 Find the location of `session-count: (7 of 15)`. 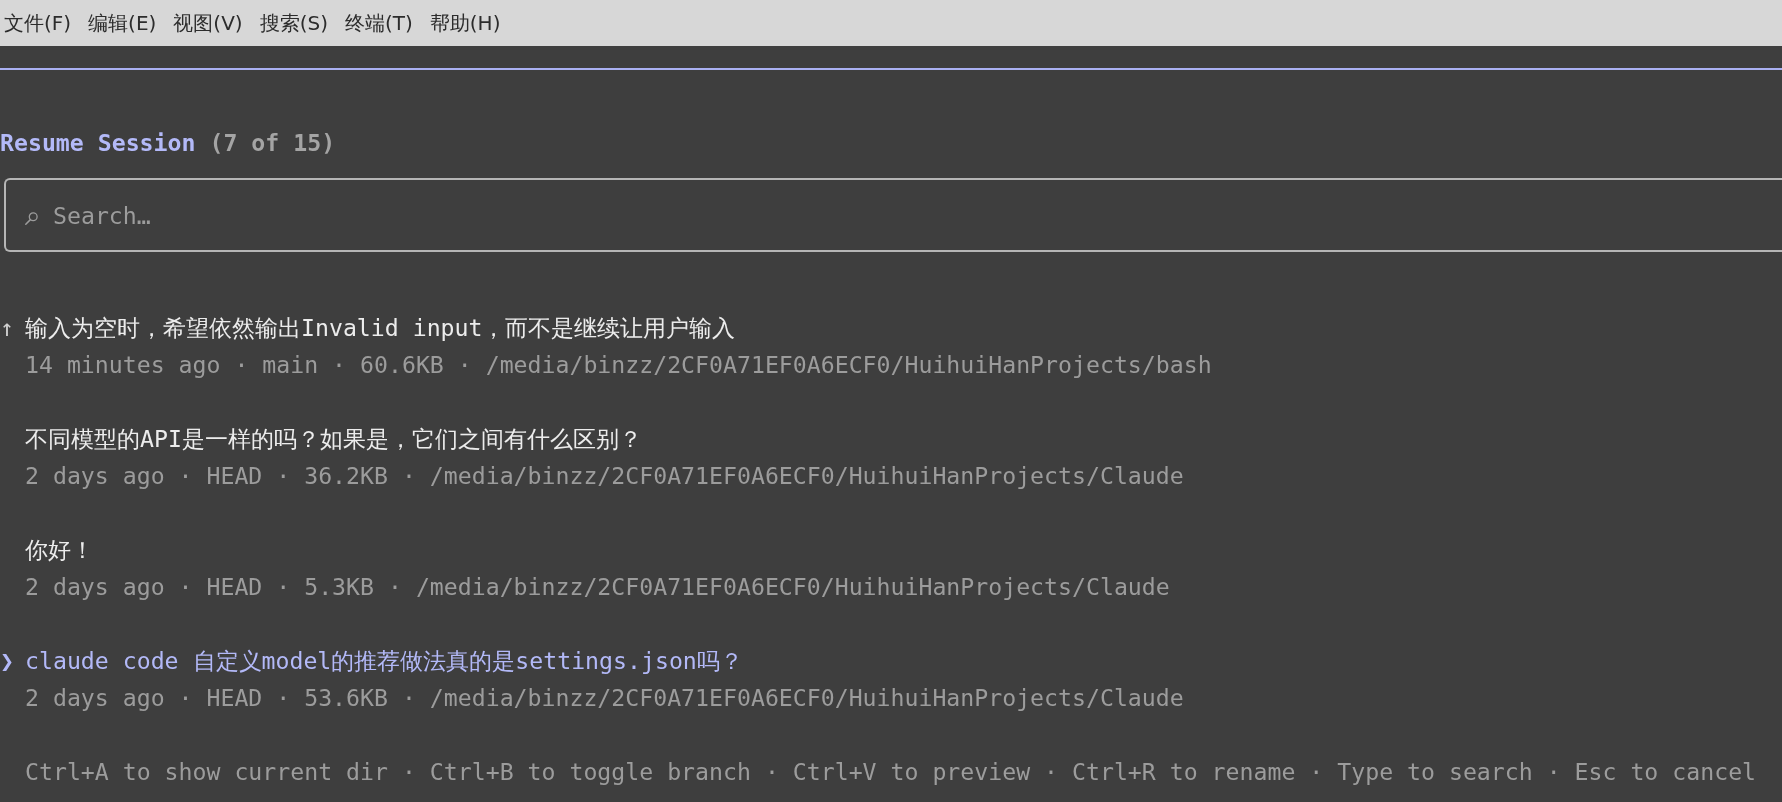

session-count: (7 of 15) is located at coordinates (272, 143).